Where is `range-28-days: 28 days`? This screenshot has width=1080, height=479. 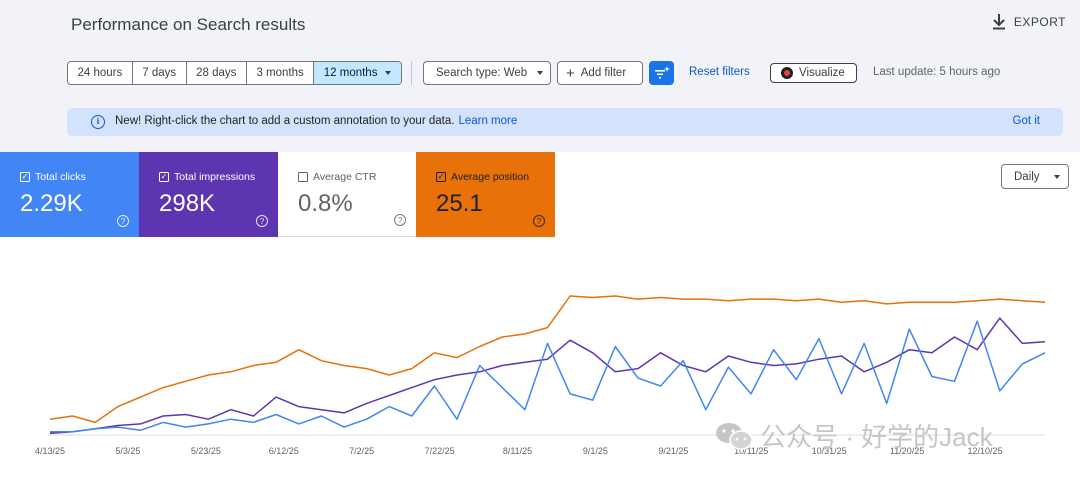 range-28-days: 28 days is located at coordinates (217, 73).